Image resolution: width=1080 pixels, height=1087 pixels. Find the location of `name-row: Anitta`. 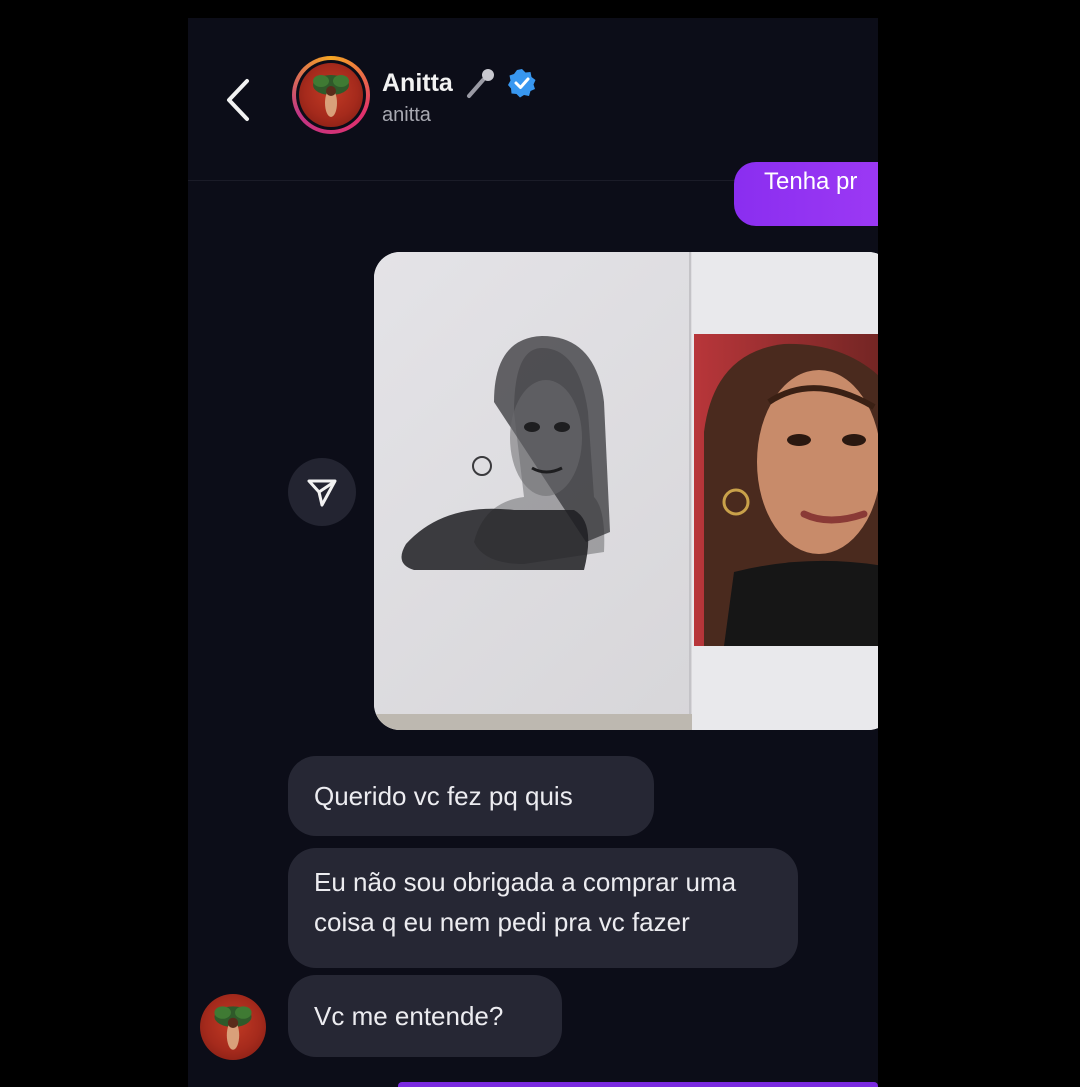

name-row: Anitta is located at coordinates (459, 83).